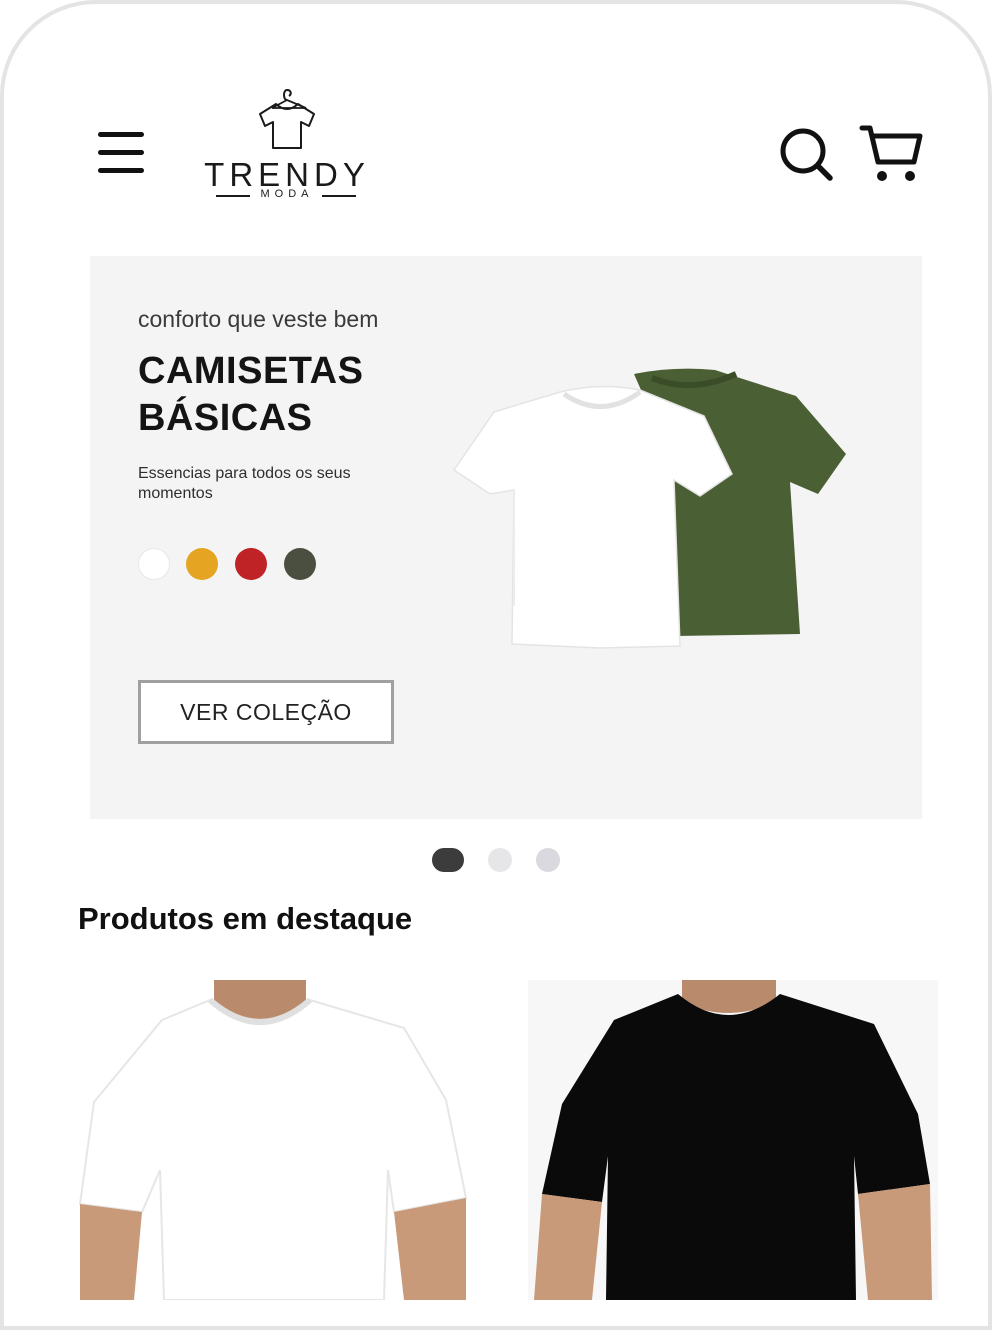 This screenshot has height=1330, width=992. I want to click on brand-logo: TRENDY MODA, so click(287, 144).